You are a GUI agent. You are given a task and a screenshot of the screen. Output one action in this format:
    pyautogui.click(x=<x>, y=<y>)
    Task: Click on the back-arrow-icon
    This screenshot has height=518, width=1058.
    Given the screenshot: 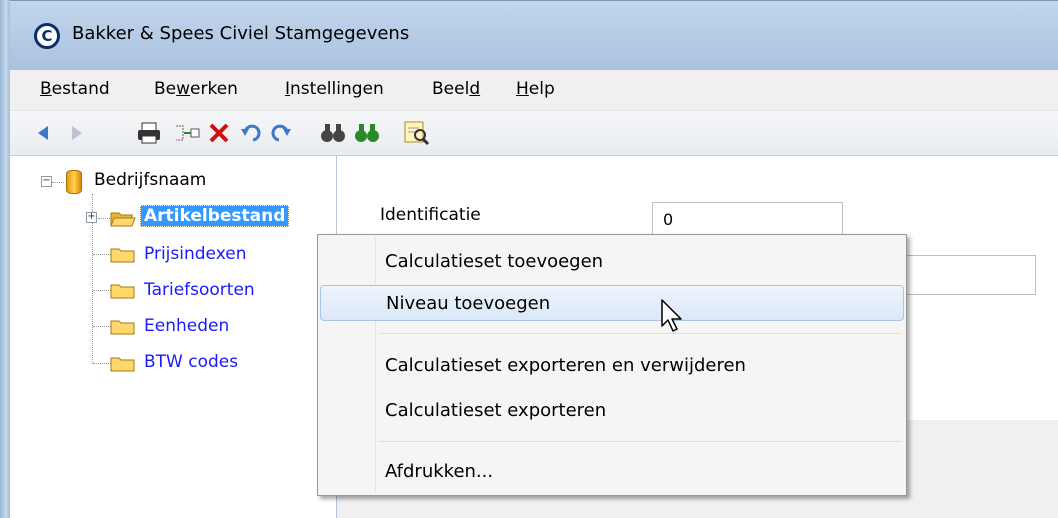 What is the action you would take?
    pyautogui.click(x=43, y=133)
    